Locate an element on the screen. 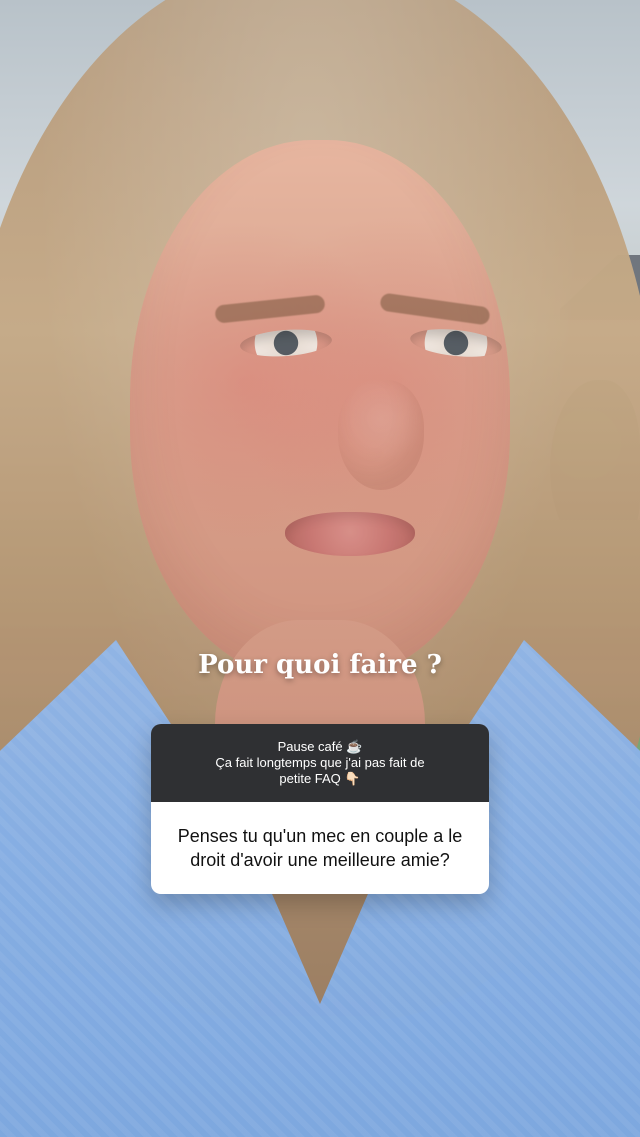 The image size is (640, 1137). story-prompt-text: Pour quoi faire ? is located at coordinates (320, 665).